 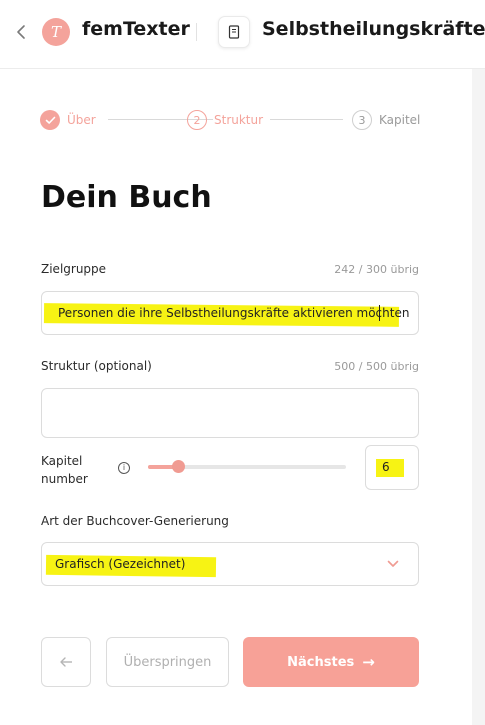 I want to click on stepper: Über 2 Struktur 3 Kapitel, so click(x=230, y=120).